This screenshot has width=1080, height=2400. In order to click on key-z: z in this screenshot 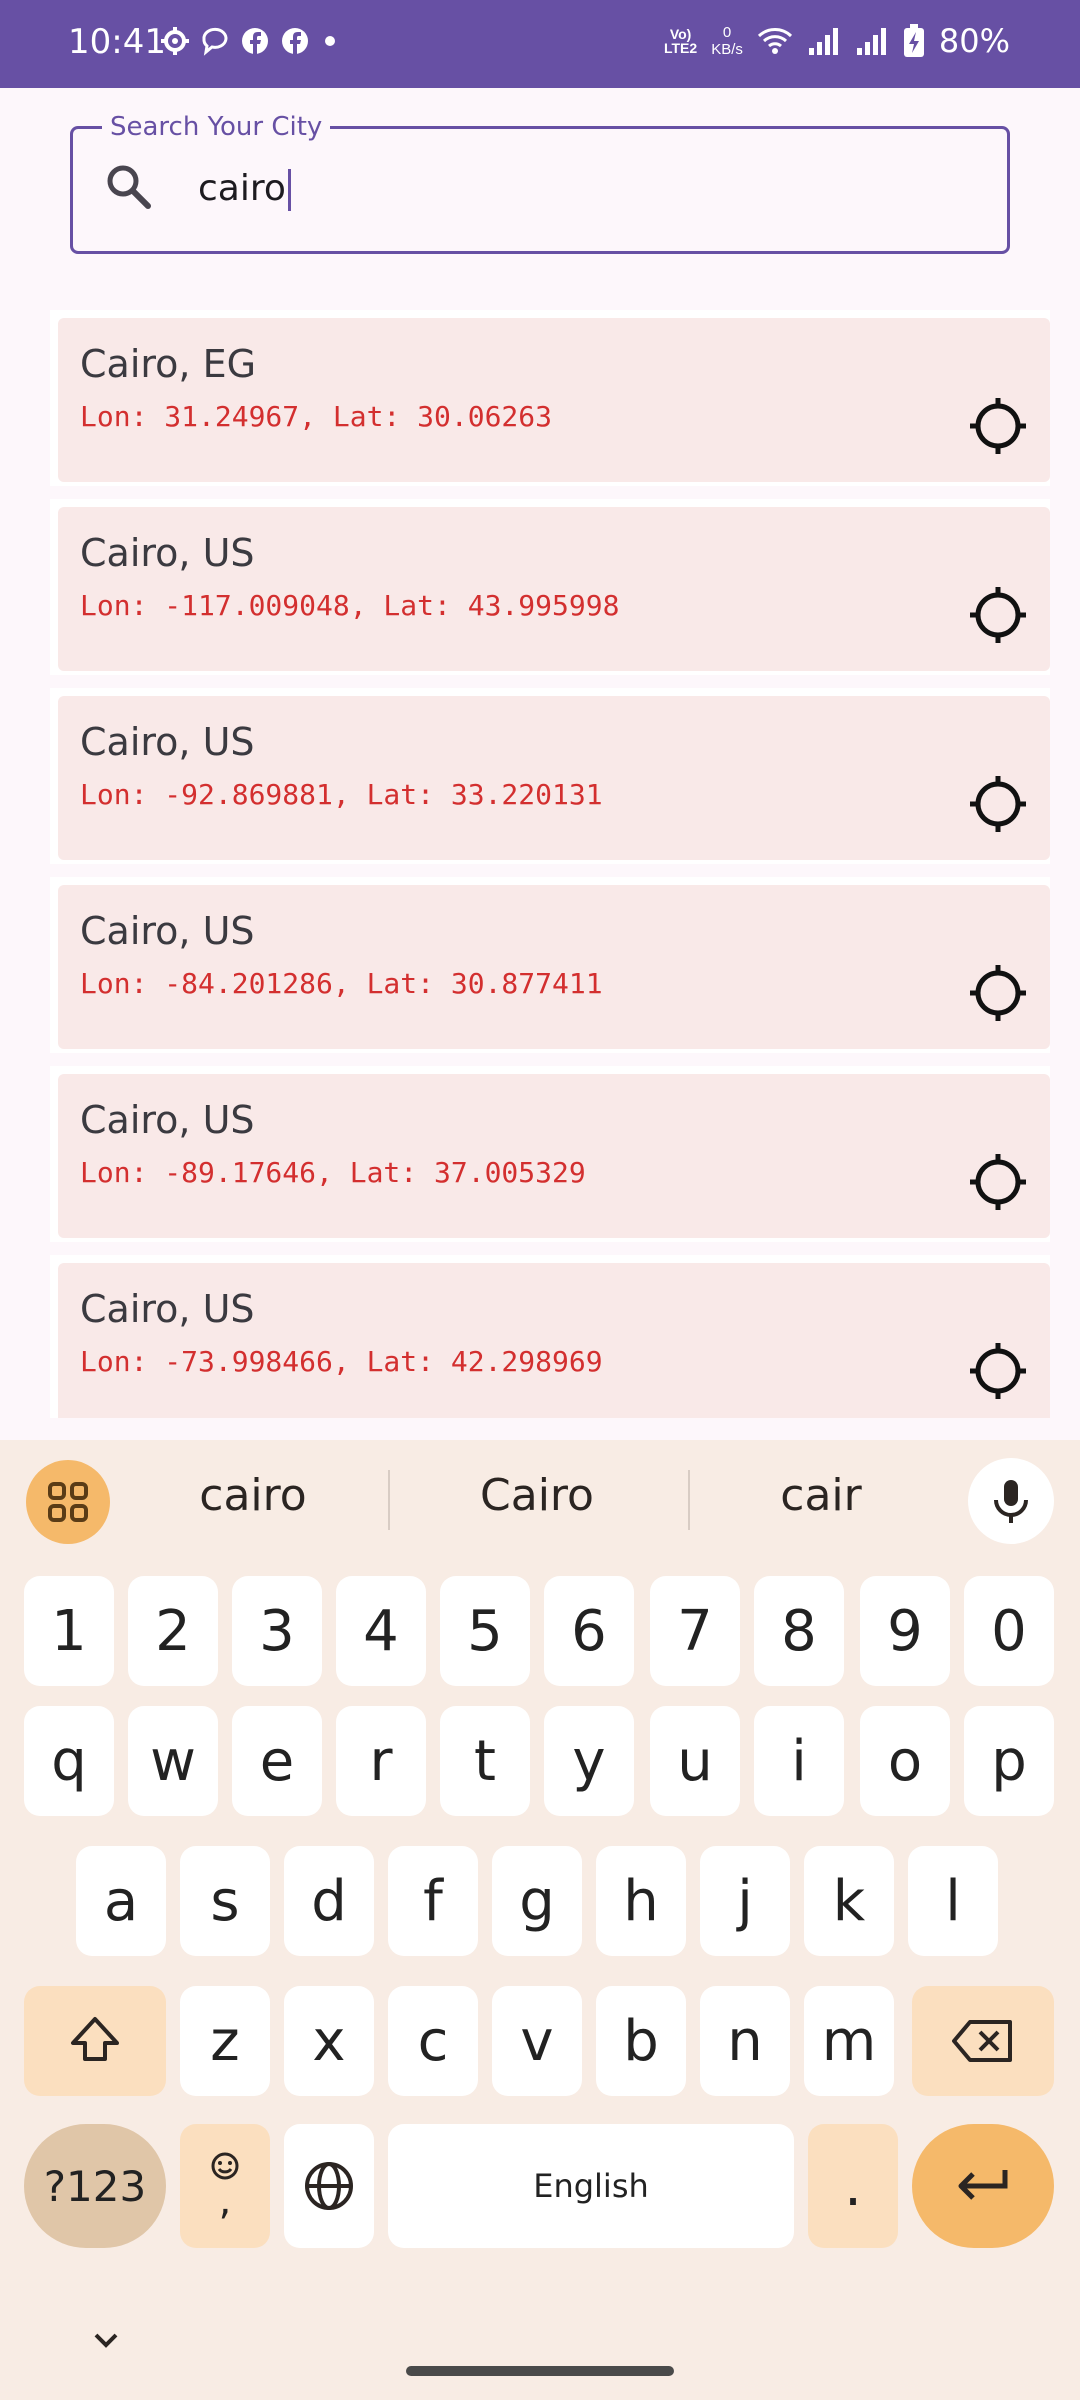, I will do `click(225, 2041)`.